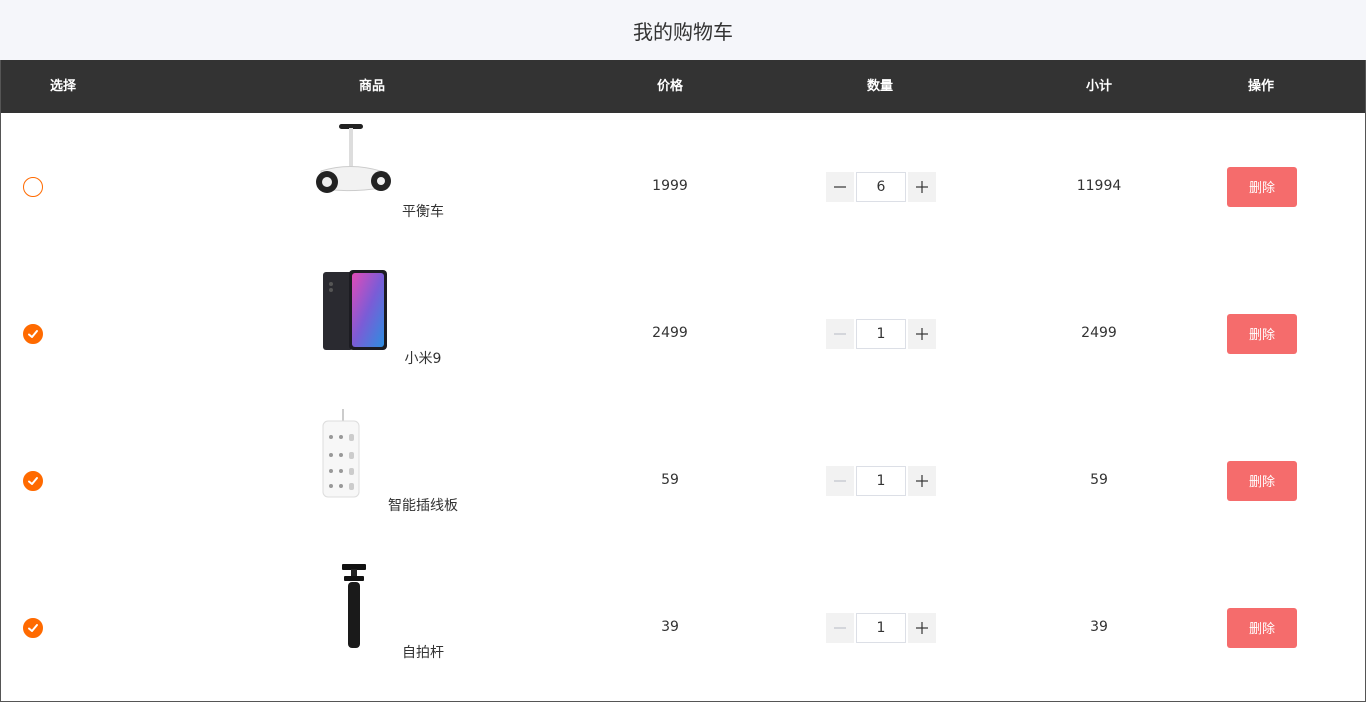  I want to click on column-header-action: 操作, so click(1261, 86).